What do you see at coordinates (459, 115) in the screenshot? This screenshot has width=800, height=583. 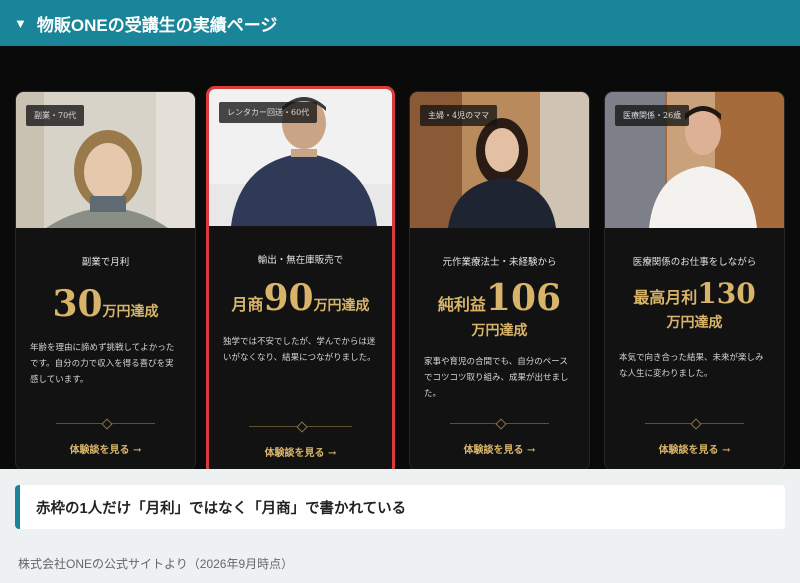 I see `card-tag: 主婦・4児のママ` at bounding box center [459, 115].